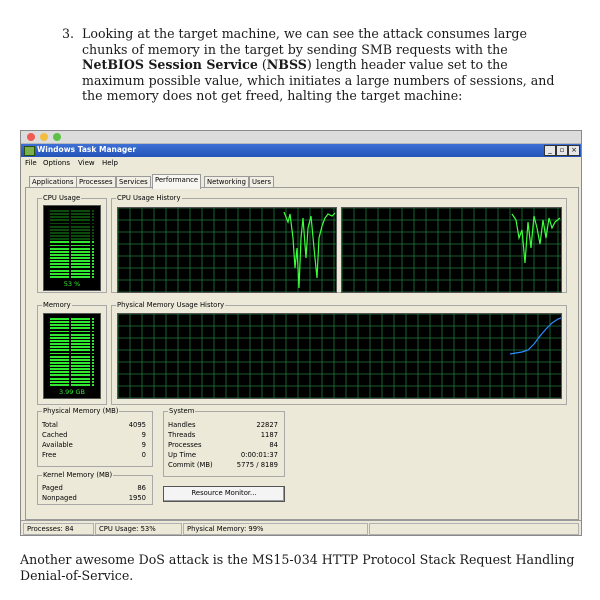 The height and width of the screenshot is (600, 600). I want to click on minimize-dot-icon, so click(44, 137).